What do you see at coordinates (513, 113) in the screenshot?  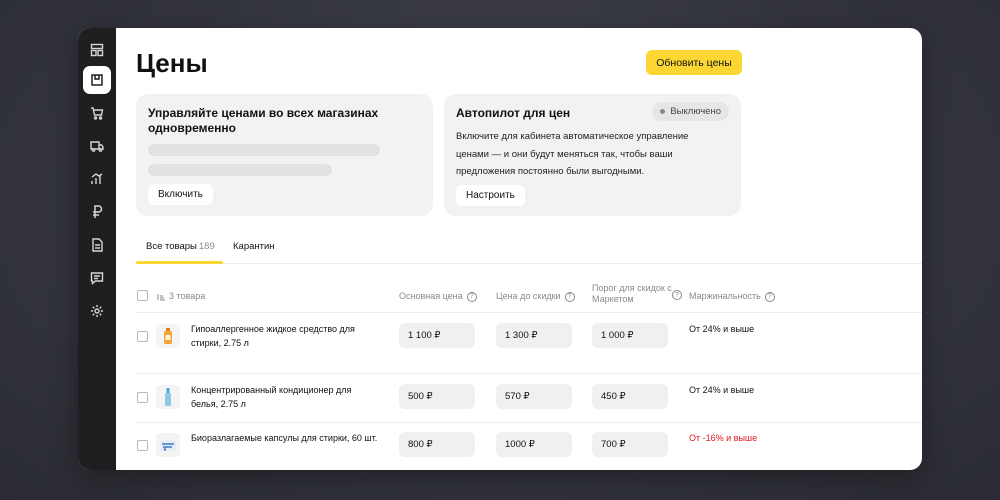 I see `autopilot-card-title: Автопилот для цен` at bounding box center [513, 113].